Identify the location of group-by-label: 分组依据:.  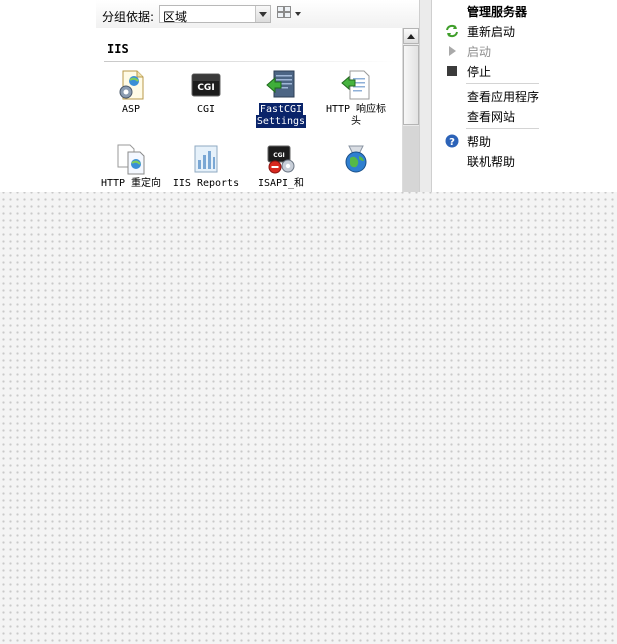
(128, 17).